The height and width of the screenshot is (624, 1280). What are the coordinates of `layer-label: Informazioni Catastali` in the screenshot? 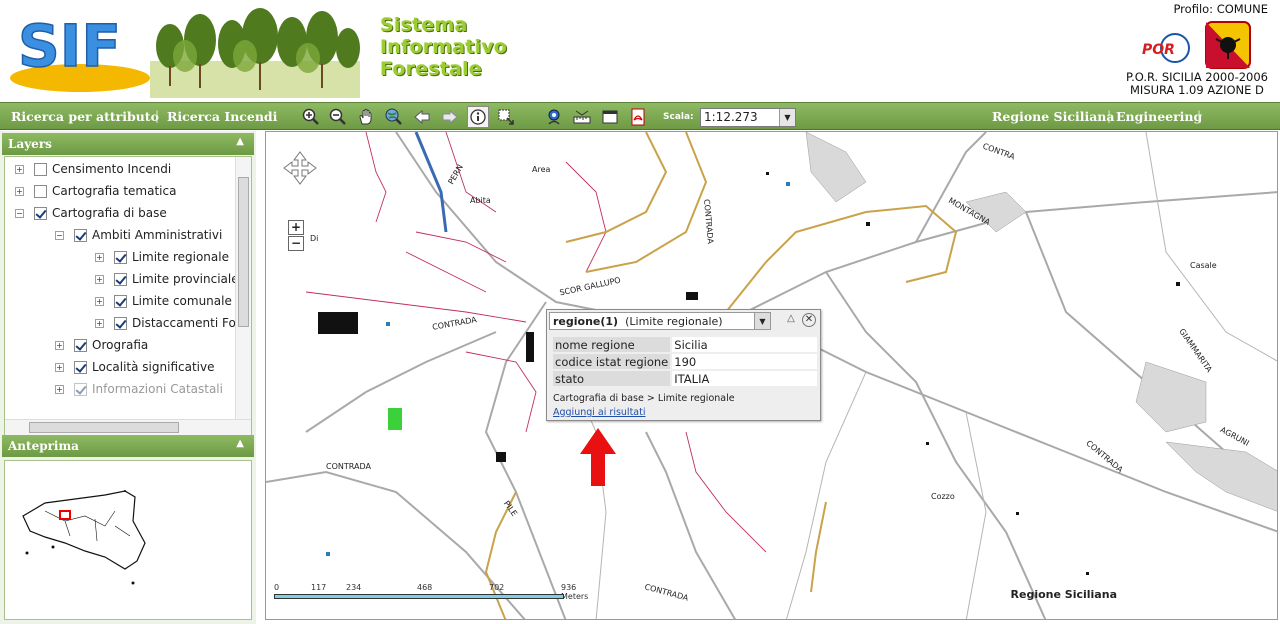 It's located at (157, 389).